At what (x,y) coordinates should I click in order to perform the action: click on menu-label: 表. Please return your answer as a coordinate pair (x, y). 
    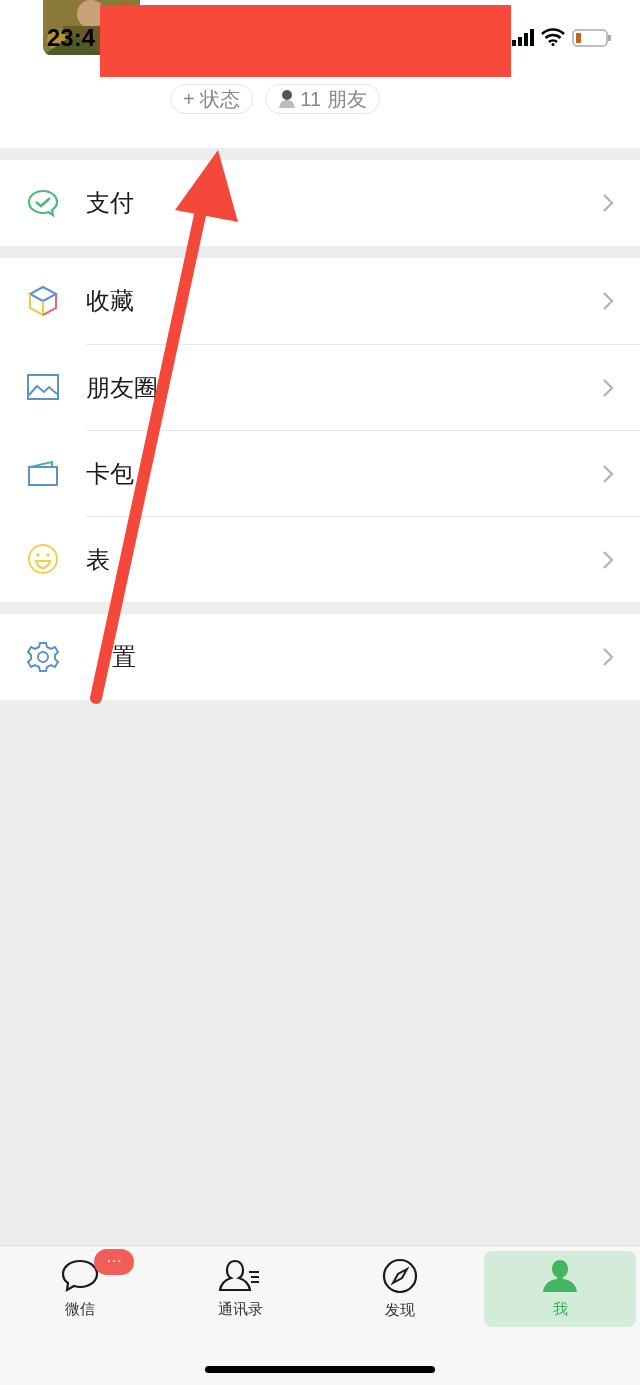
    Looking at the image, I should click on (98, 559).